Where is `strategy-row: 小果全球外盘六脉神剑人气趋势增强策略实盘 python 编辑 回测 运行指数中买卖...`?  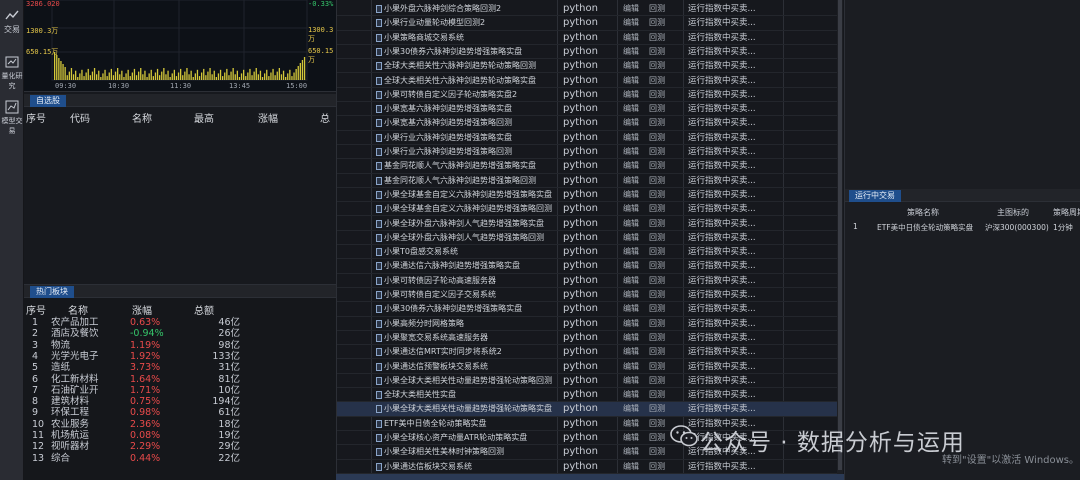
strategy-row: 小果全球外盘六脉神剑人气趋势增强策略实盘 python 编辑 回测 运行指数中买卖... is located at coordinates (589, 224).